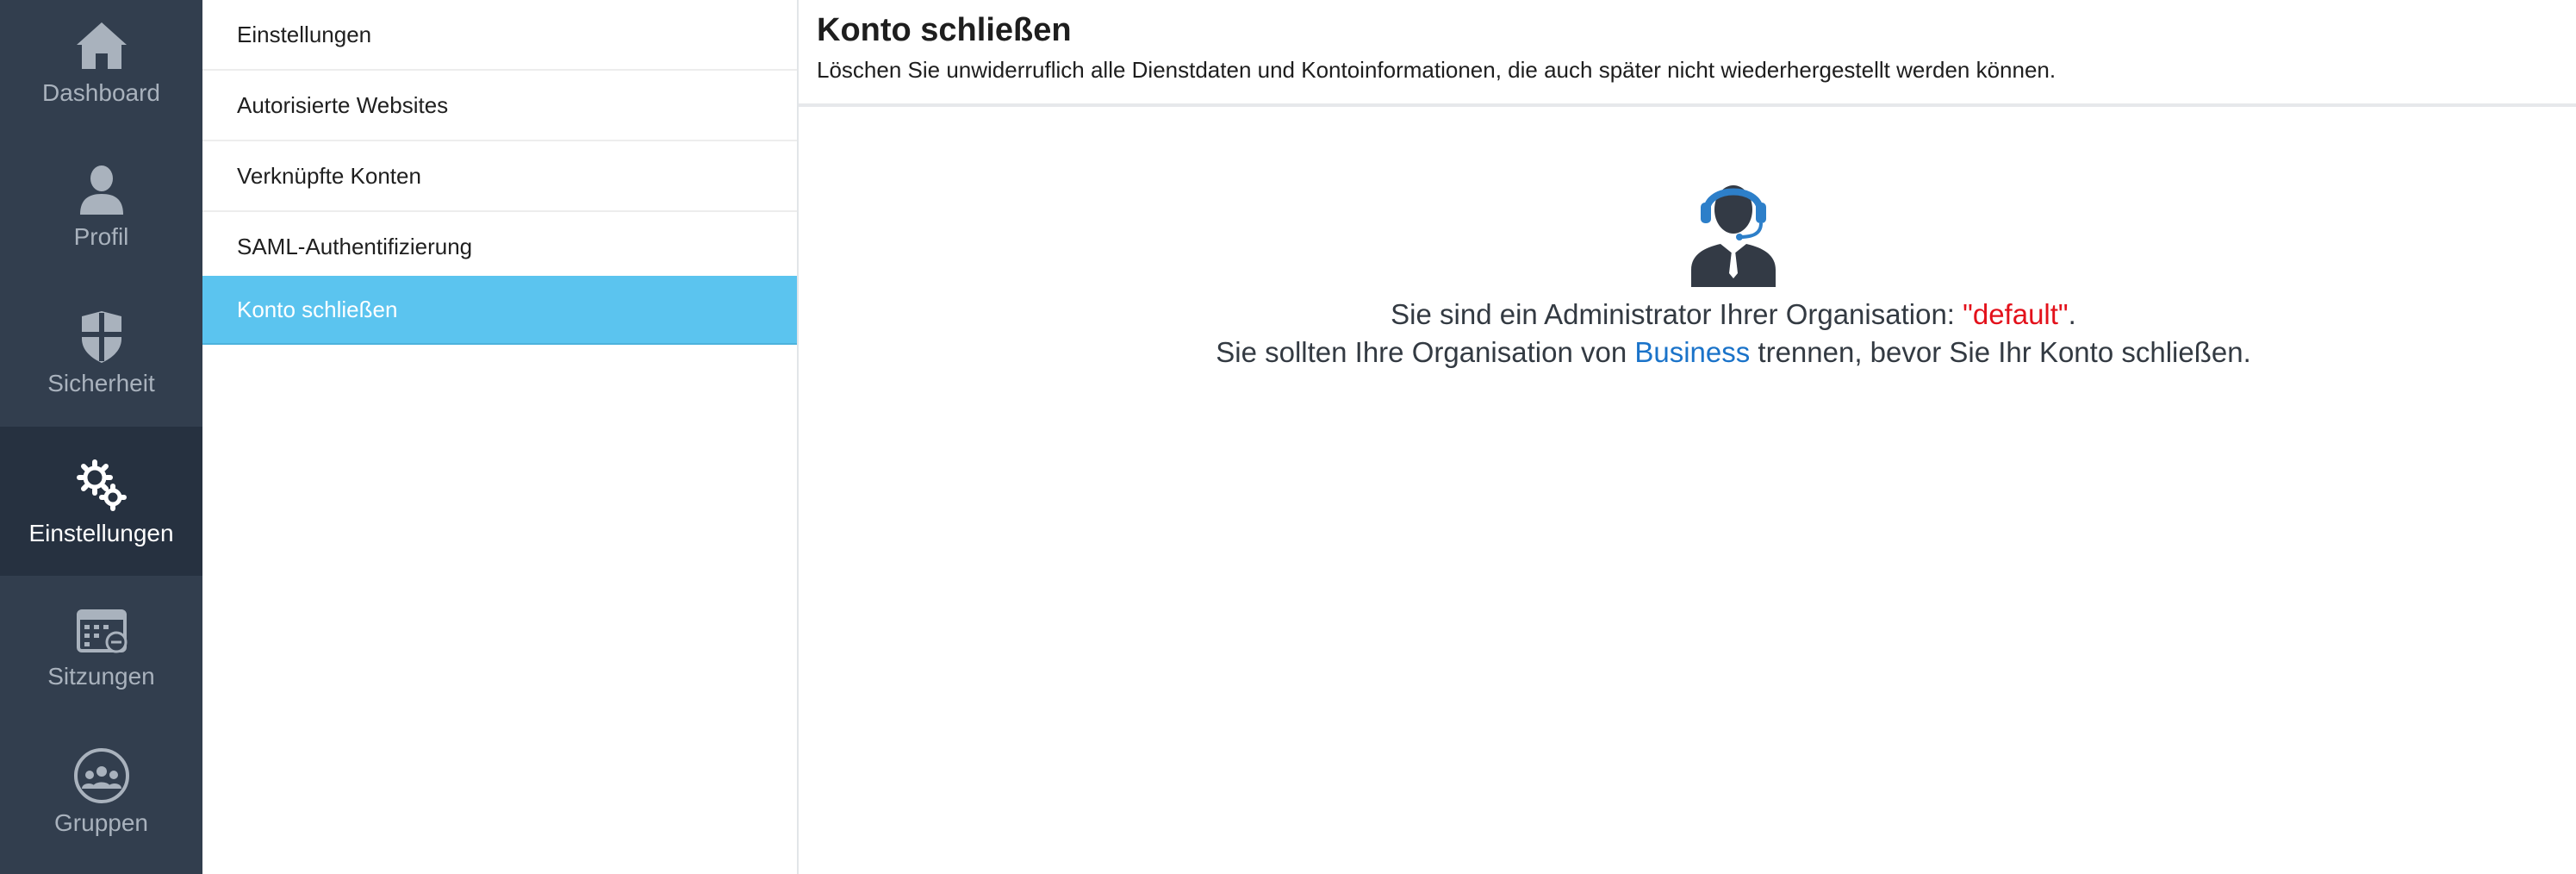 The height and width of the screenshot is (874, 2576). Describe the element at coordinates (101, 337) in the screenshot. I see `shield-icon` at that location.